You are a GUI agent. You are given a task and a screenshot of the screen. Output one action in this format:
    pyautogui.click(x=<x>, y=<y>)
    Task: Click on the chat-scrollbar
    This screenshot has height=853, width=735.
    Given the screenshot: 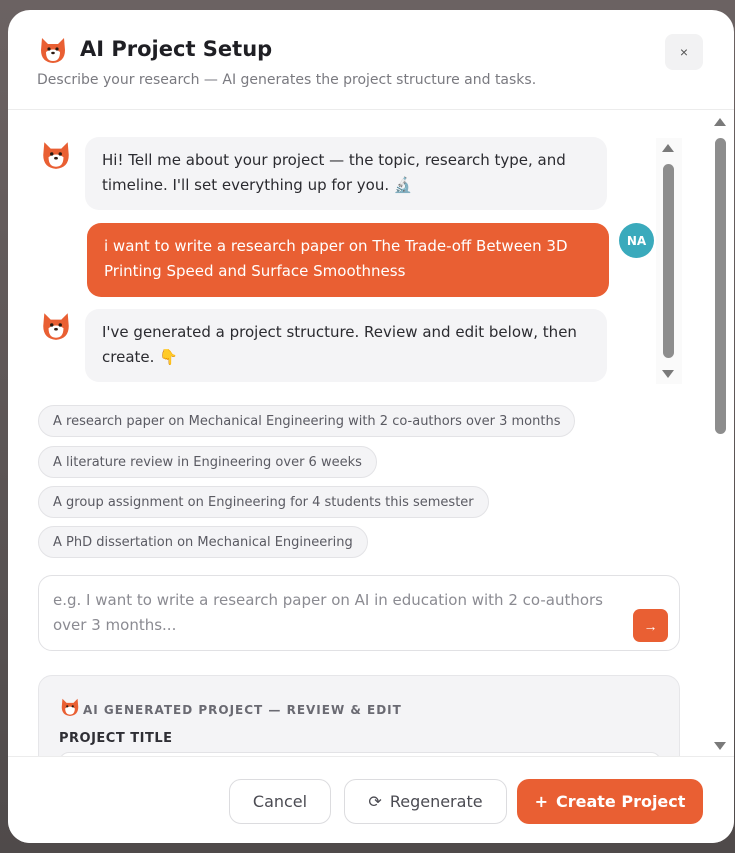 What is the action you would take?
    pyautogui.click(x=669, y=261)
    